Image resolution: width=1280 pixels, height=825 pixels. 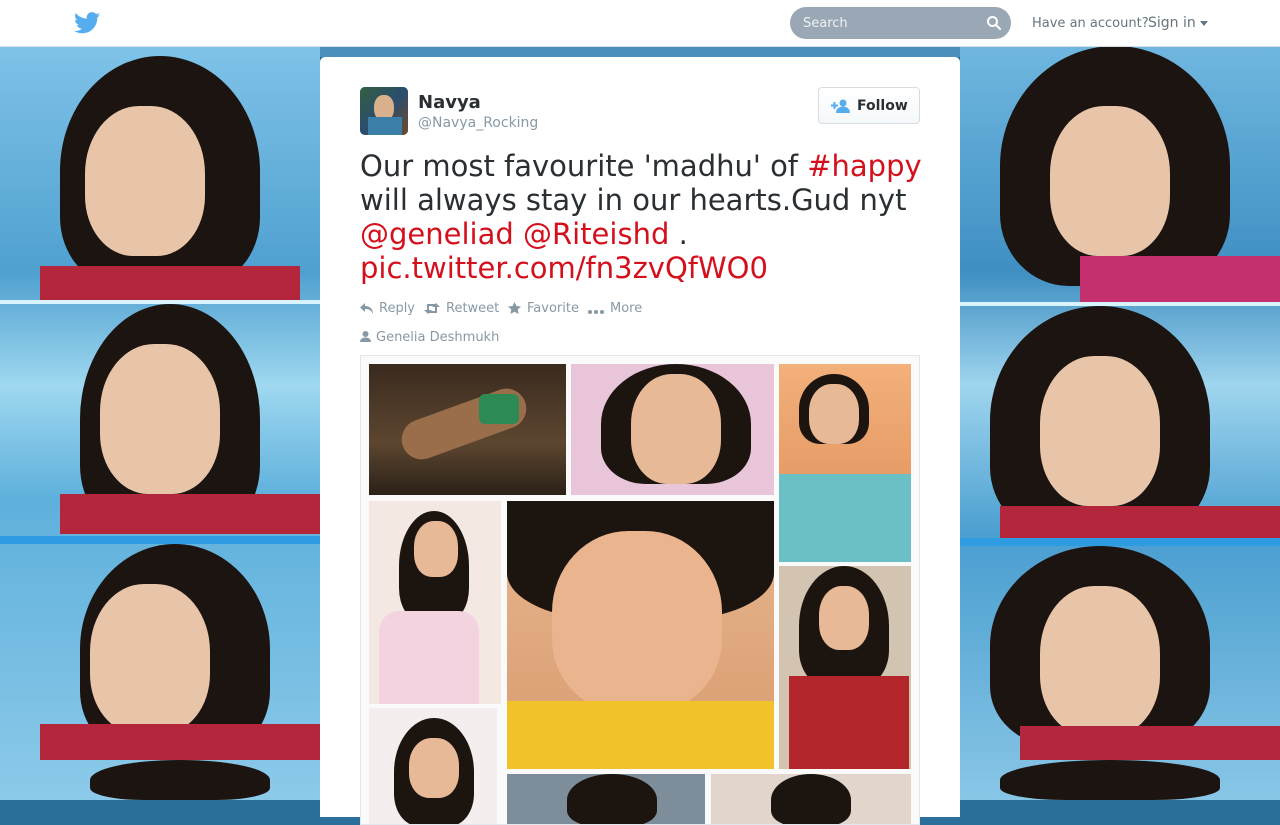 What do you see at coordinates (366, 308) in the screenshot?
I see `reply-icon` at bounding box center [366, 308].